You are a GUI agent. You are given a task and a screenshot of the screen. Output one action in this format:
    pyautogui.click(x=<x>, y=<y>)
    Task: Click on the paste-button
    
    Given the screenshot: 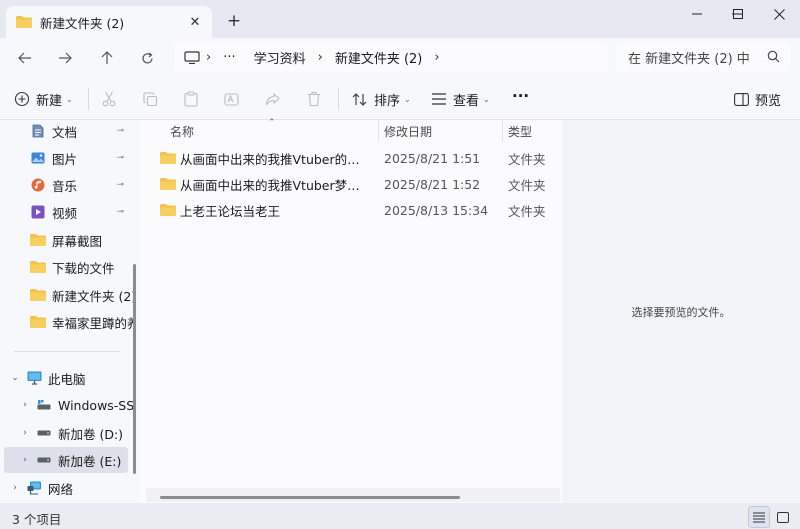 What is the action you would take?
    pyautogui.click(x=191, y=99)
    